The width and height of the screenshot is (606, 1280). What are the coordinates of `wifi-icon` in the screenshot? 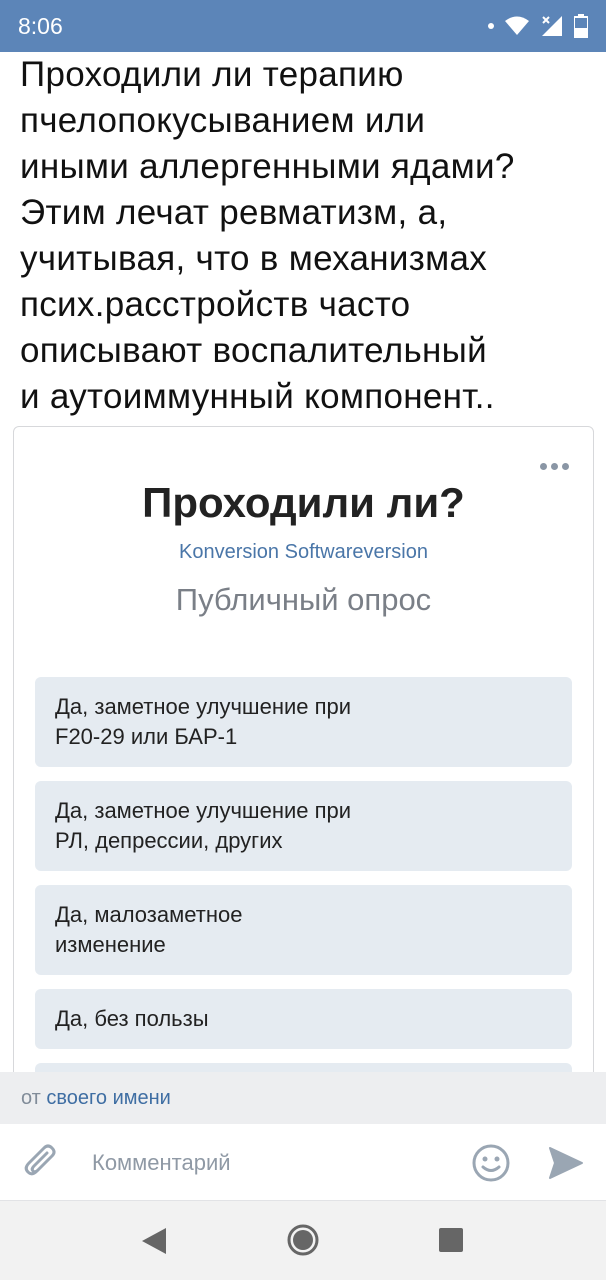 It's located at (517, 25).